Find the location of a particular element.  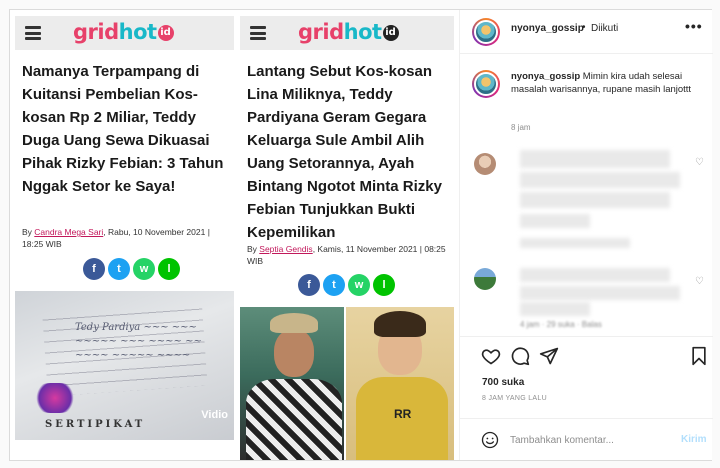

caption-username: nyonya_gossip is located at coordinates (545, 76).